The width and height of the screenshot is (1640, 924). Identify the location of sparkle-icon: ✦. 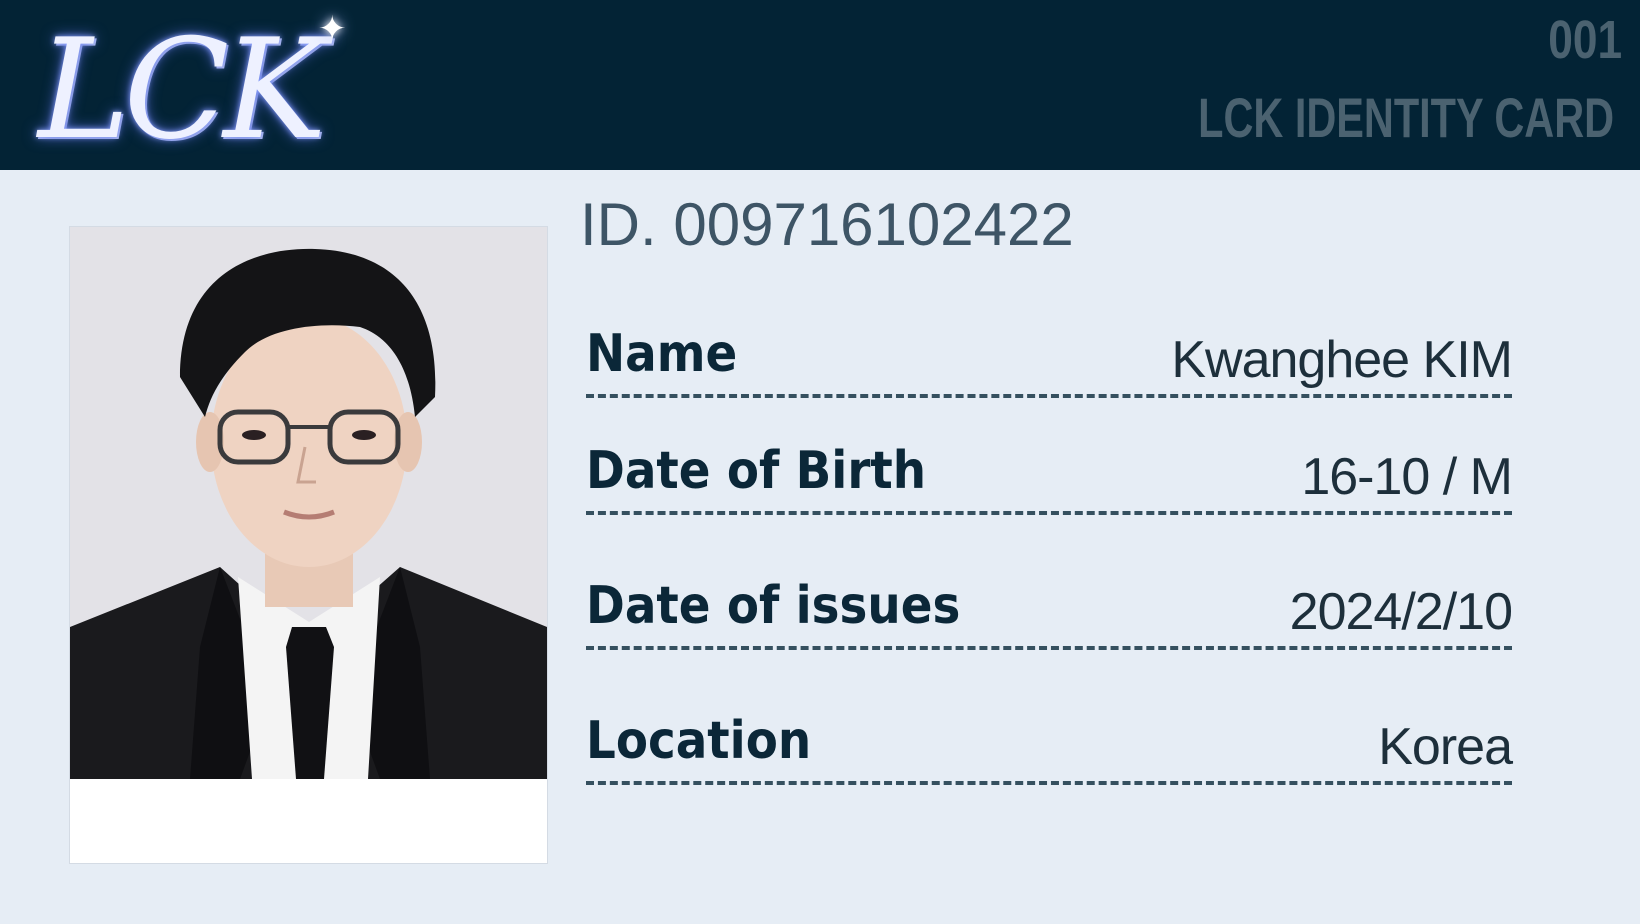
(332, 29).